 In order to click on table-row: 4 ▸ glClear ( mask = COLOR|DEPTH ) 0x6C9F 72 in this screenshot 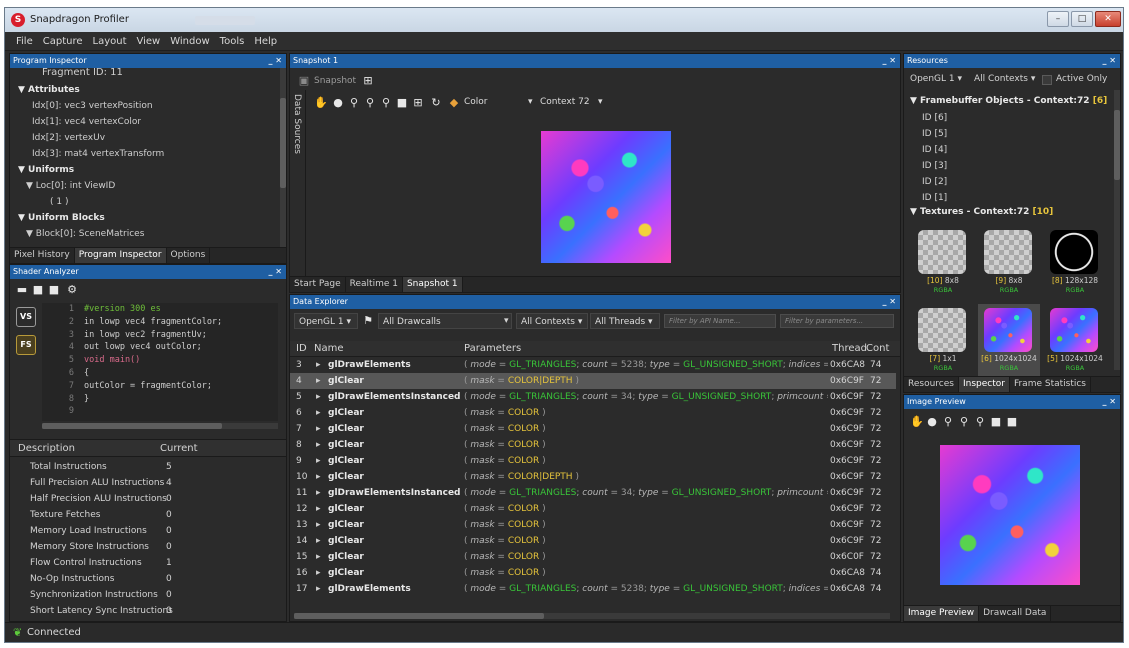, I will do `click(593, 381)`.